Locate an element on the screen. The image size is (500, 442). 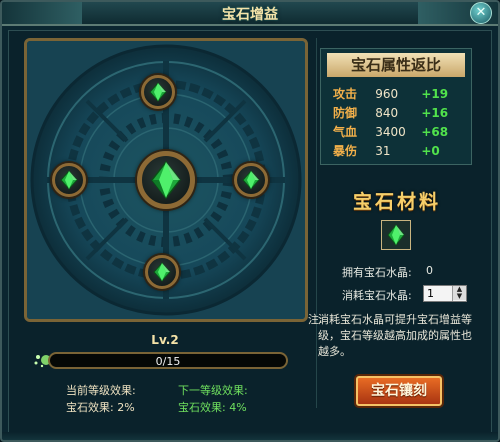
attr-bonus: +68 is located at coordinates (435, 132).